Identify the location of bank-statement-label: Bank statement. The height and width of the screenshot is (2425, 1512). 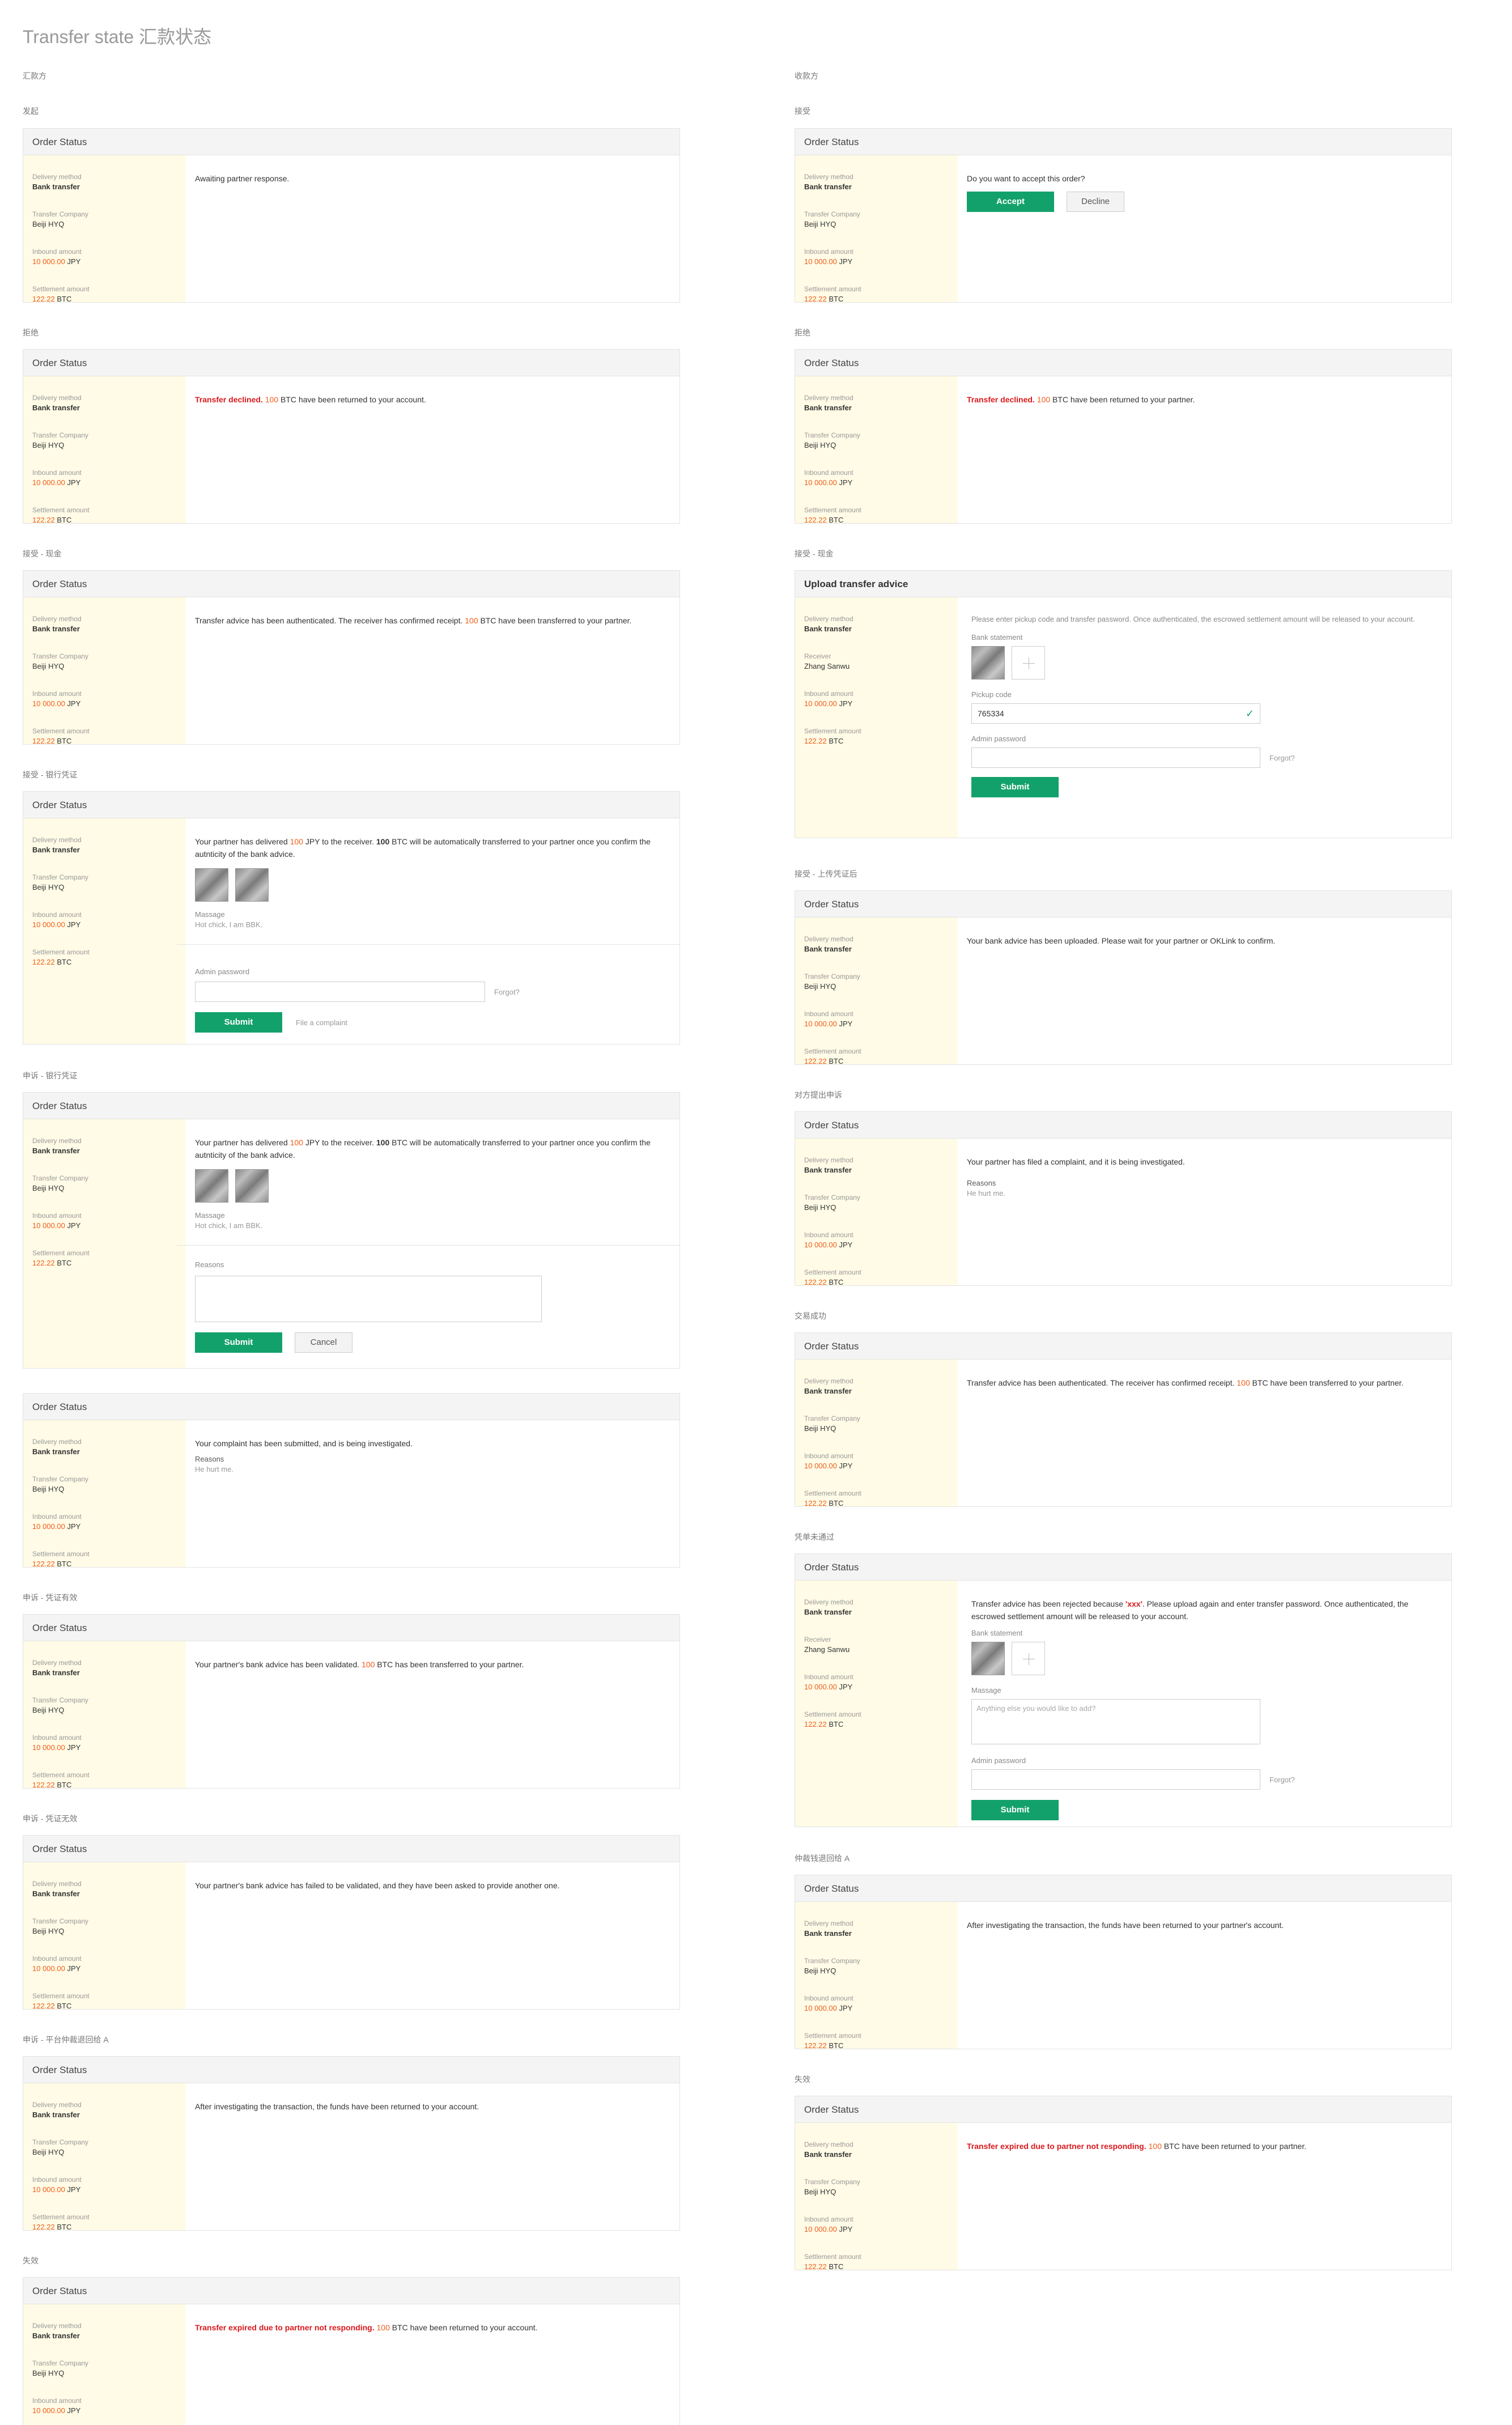
(997, 638).